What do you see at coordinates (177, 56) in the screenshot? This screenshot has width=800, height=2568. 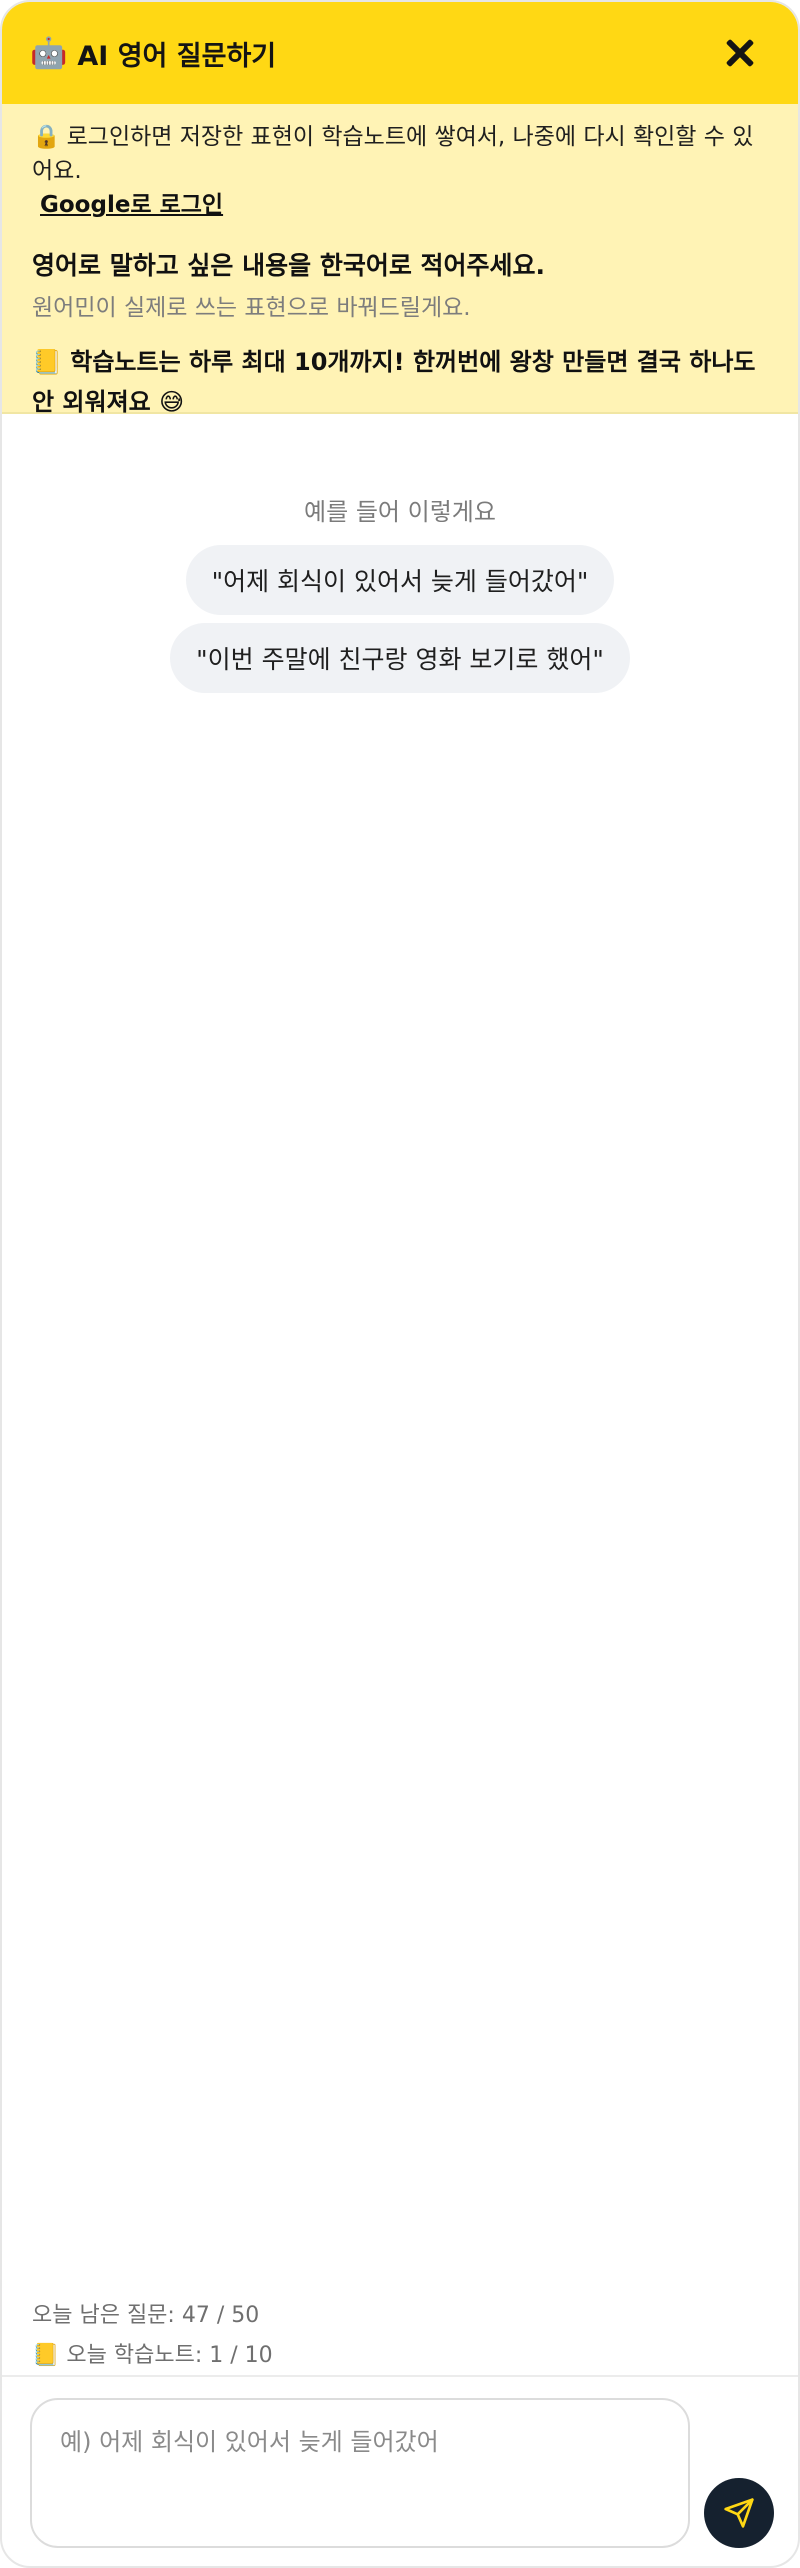 I see `panel-title-text: AI 영어 질문하기` at bounding box center [177, 56].